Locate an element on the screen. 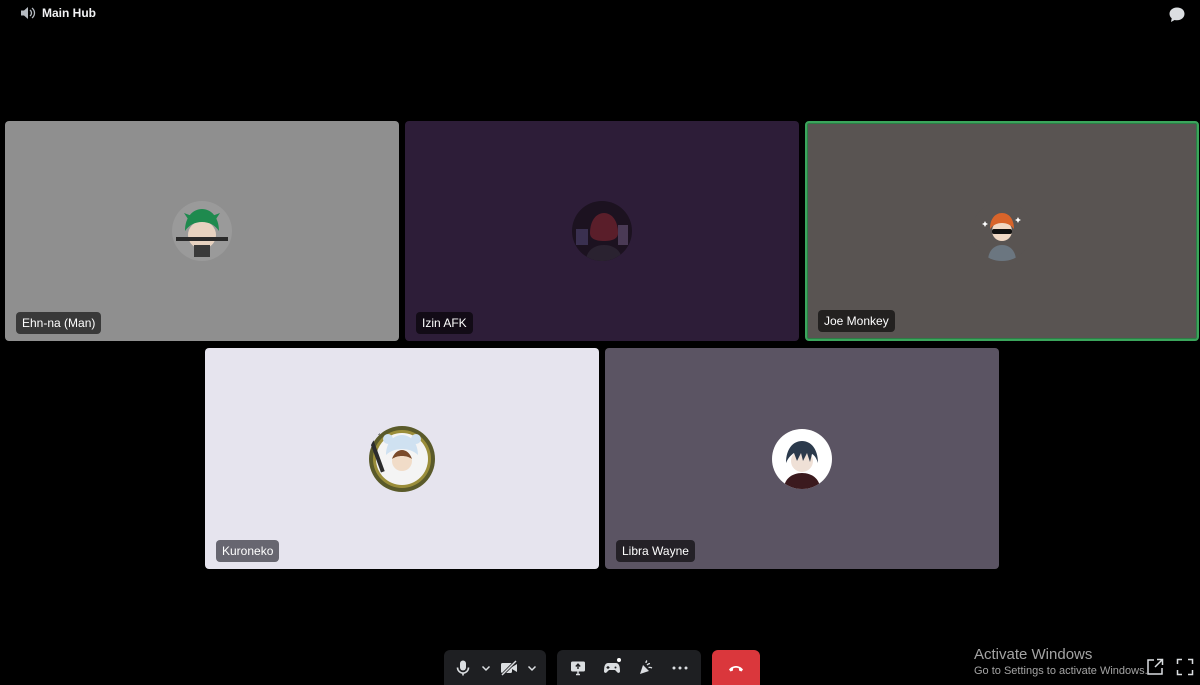  fullscreen-icon is located at coordinates (1185, 667).